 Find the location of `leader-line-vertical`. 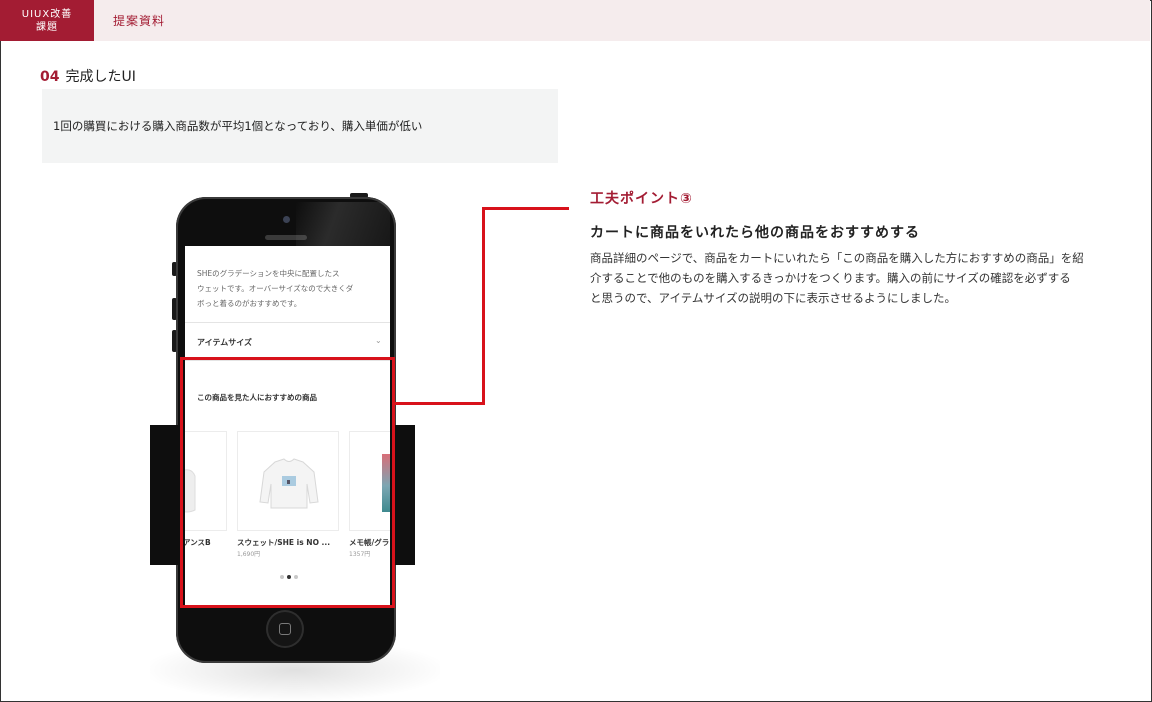

leader-line-vertical is located at coordinates (483, 306).